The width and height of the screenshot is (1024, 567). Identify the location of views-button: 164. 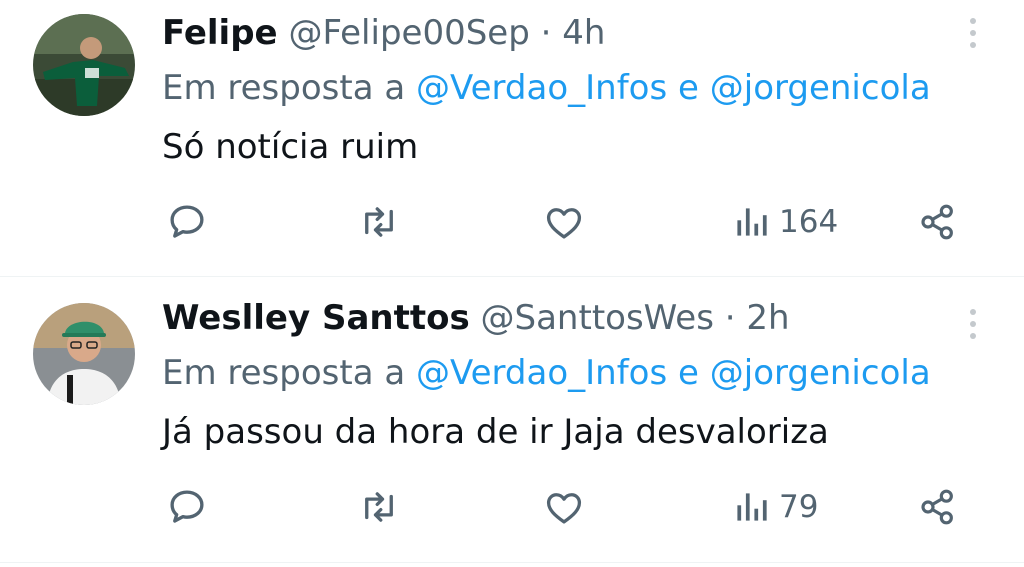
(785, 222).